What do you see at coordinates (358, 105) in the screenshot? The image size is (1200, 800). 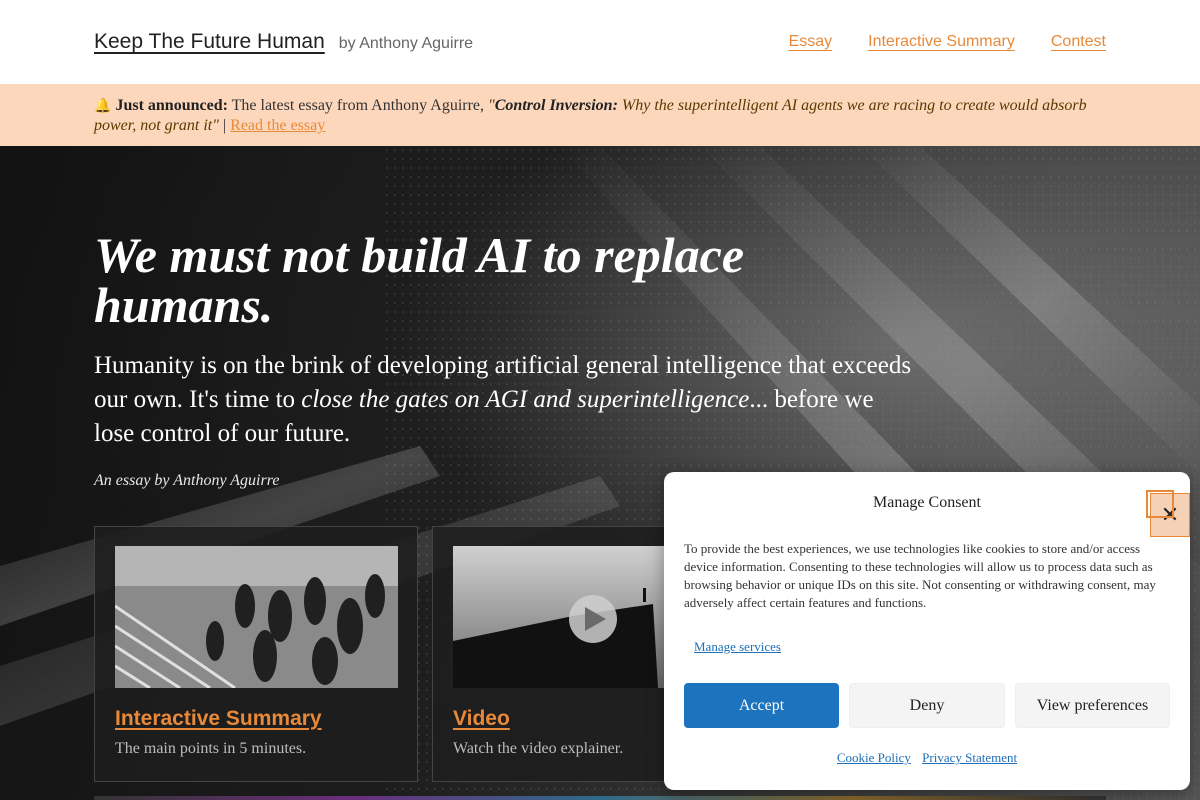 I see `announcement-text: The latest essay from Anthony Aguirre,` at bounding box center [358, 105].